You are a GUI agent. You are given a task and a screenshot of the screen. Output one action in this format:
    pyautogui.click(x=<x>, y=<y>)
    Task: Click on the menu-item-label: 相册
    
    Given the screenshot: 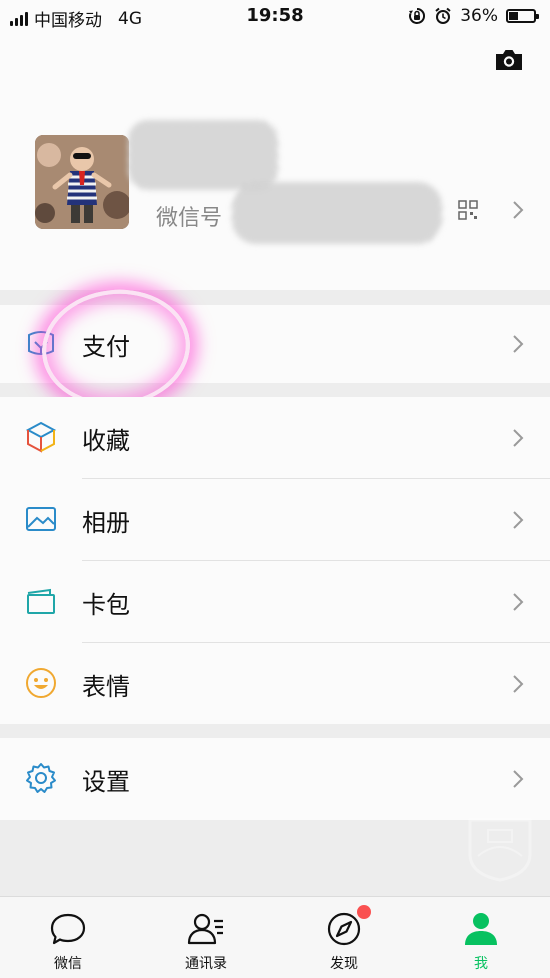 What is the action you would take?
    pyautogui.click(x=106, y=523)
    